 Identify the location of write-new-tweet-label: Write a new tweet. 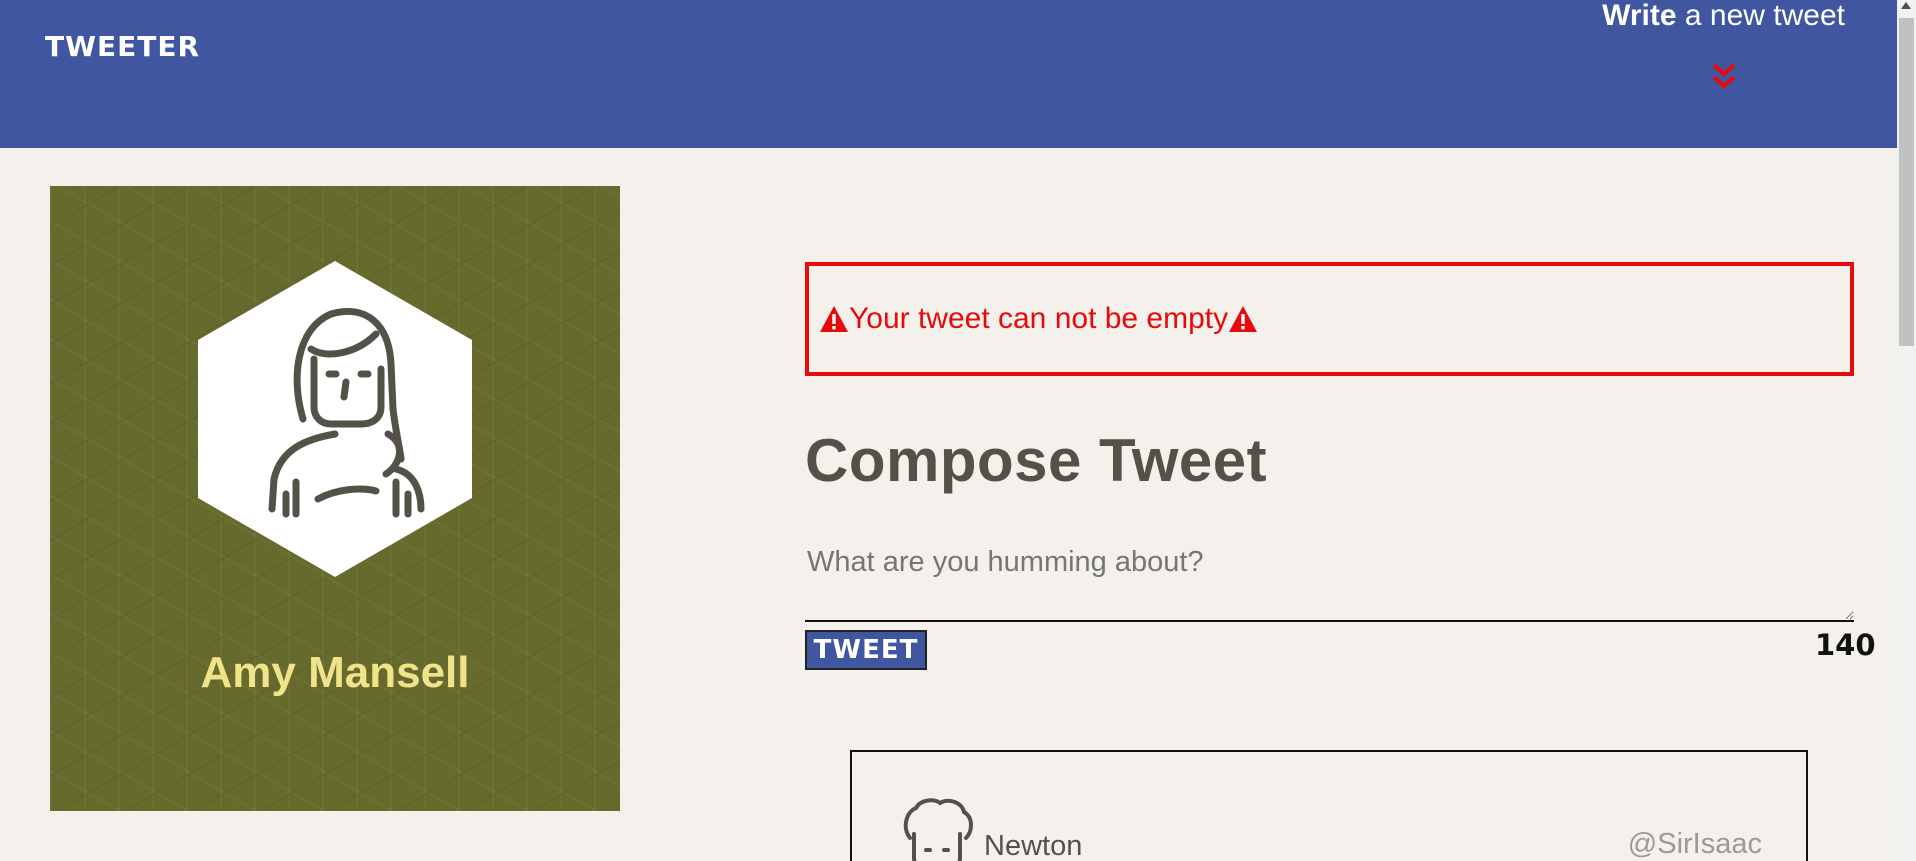
(1723, 16).